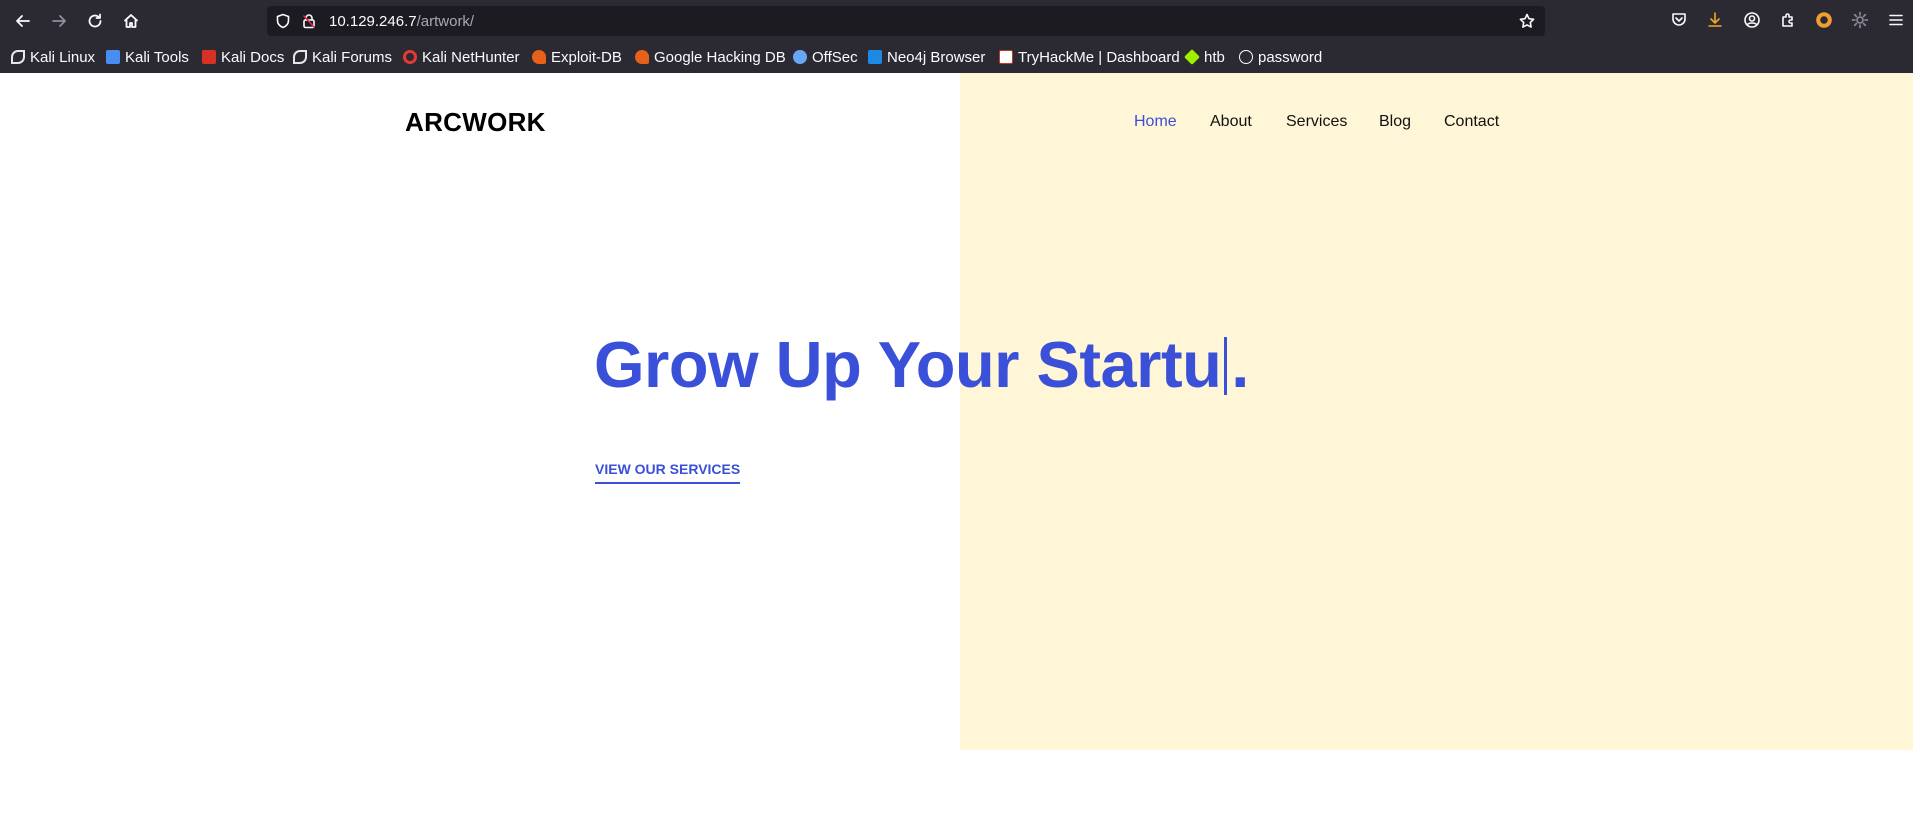 The width and height of the screenshot is (1913, 833). What do you see at coordinates (1226, 366) in the screenshot?
I see `typing-cursor` at bounding box center [1226, 366].